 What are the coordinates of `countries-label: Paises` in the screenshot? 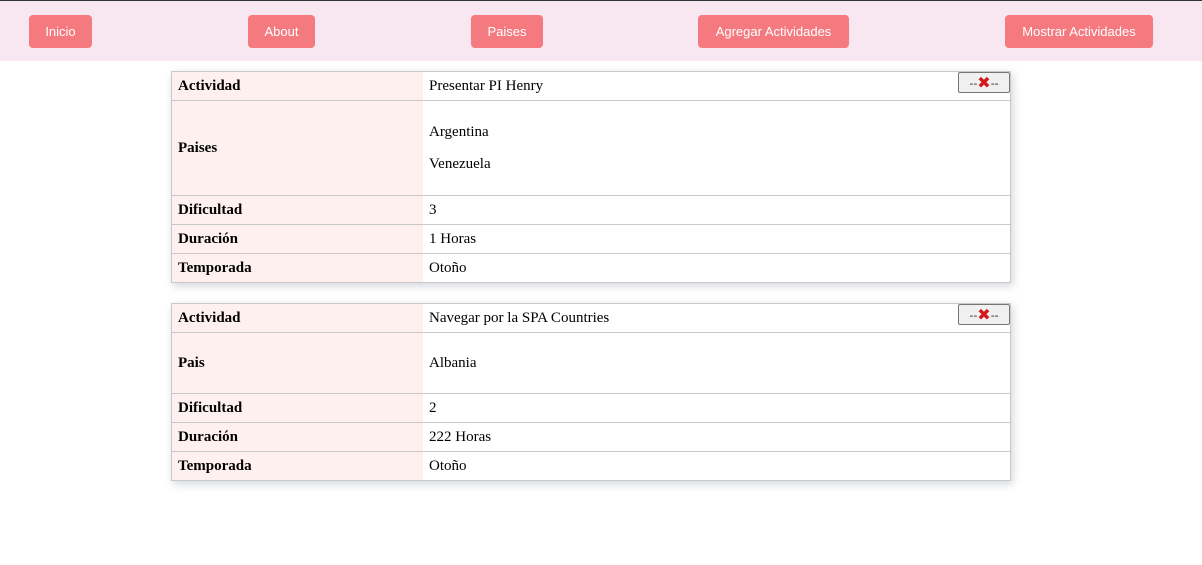 It's located at (297, 148).